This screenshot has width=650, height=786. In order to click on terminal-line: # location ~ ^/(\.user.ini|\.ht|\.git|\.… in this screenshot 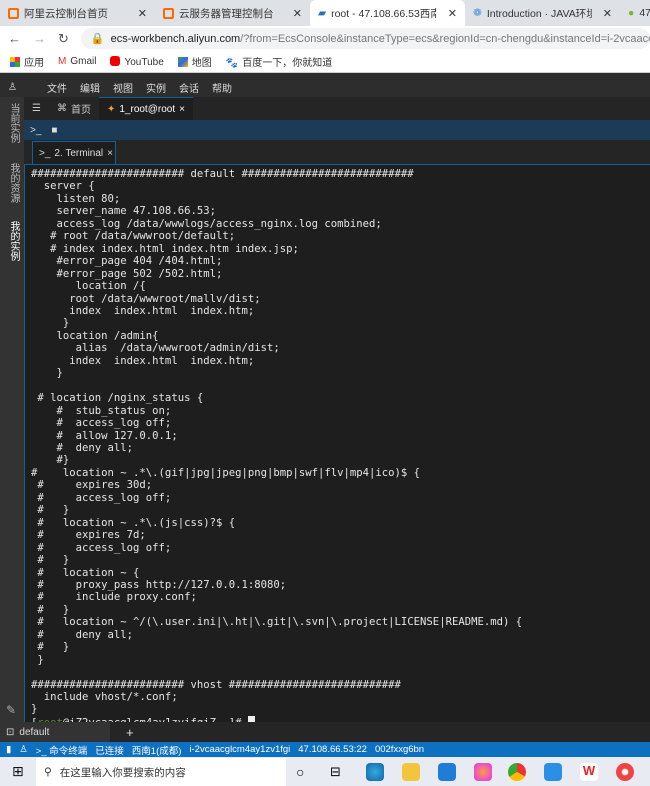, I will do `click(280, 622)`.